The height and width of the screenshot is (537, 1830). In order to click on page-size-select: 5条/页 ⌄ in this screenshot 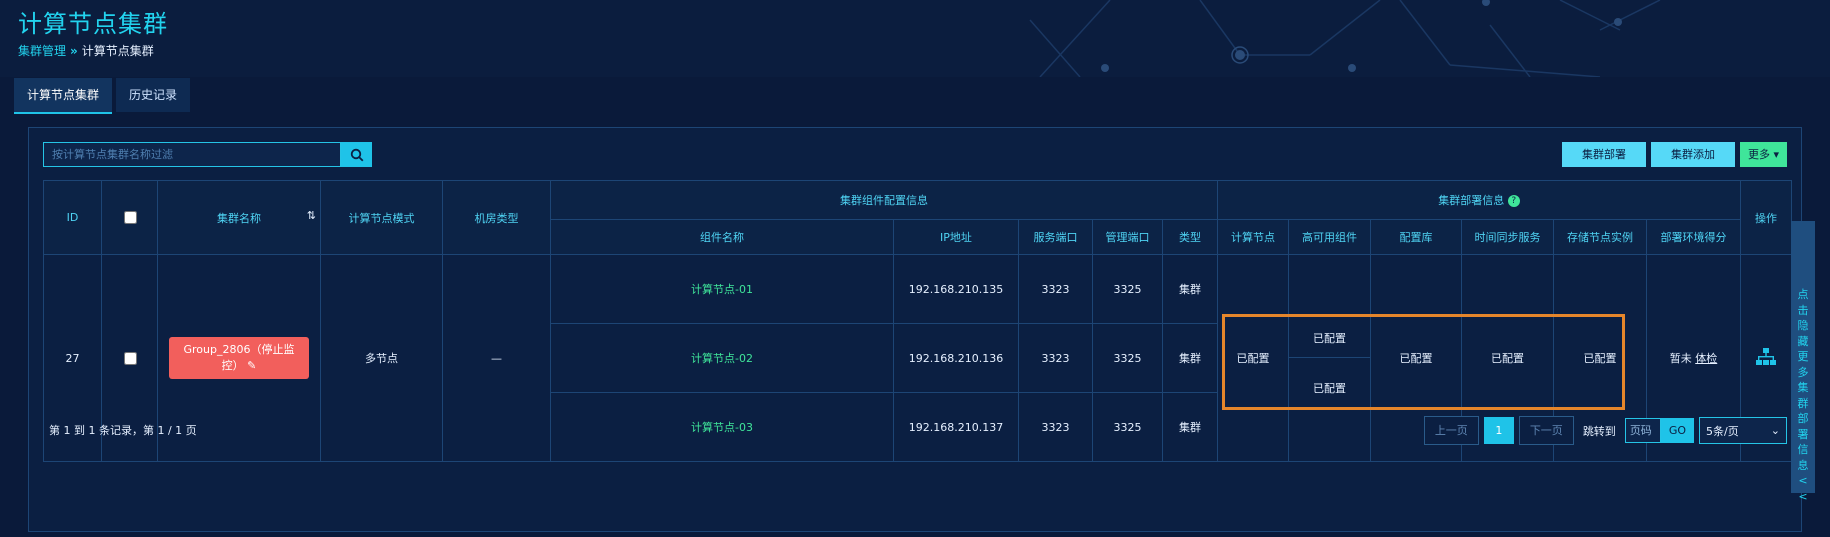, I will do `click(1743, 430)`.